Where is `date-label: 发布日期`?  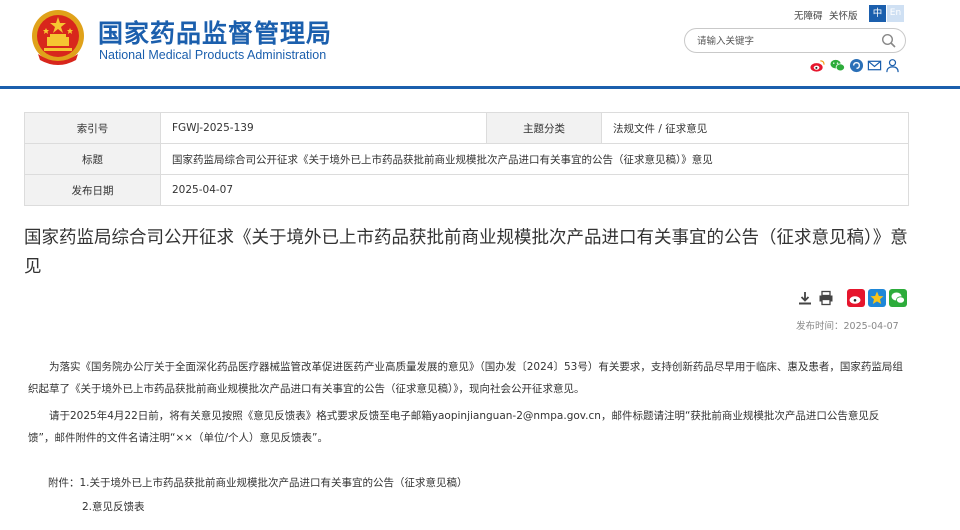 date-label: 发布日期 is located at coordinates (92, 190).